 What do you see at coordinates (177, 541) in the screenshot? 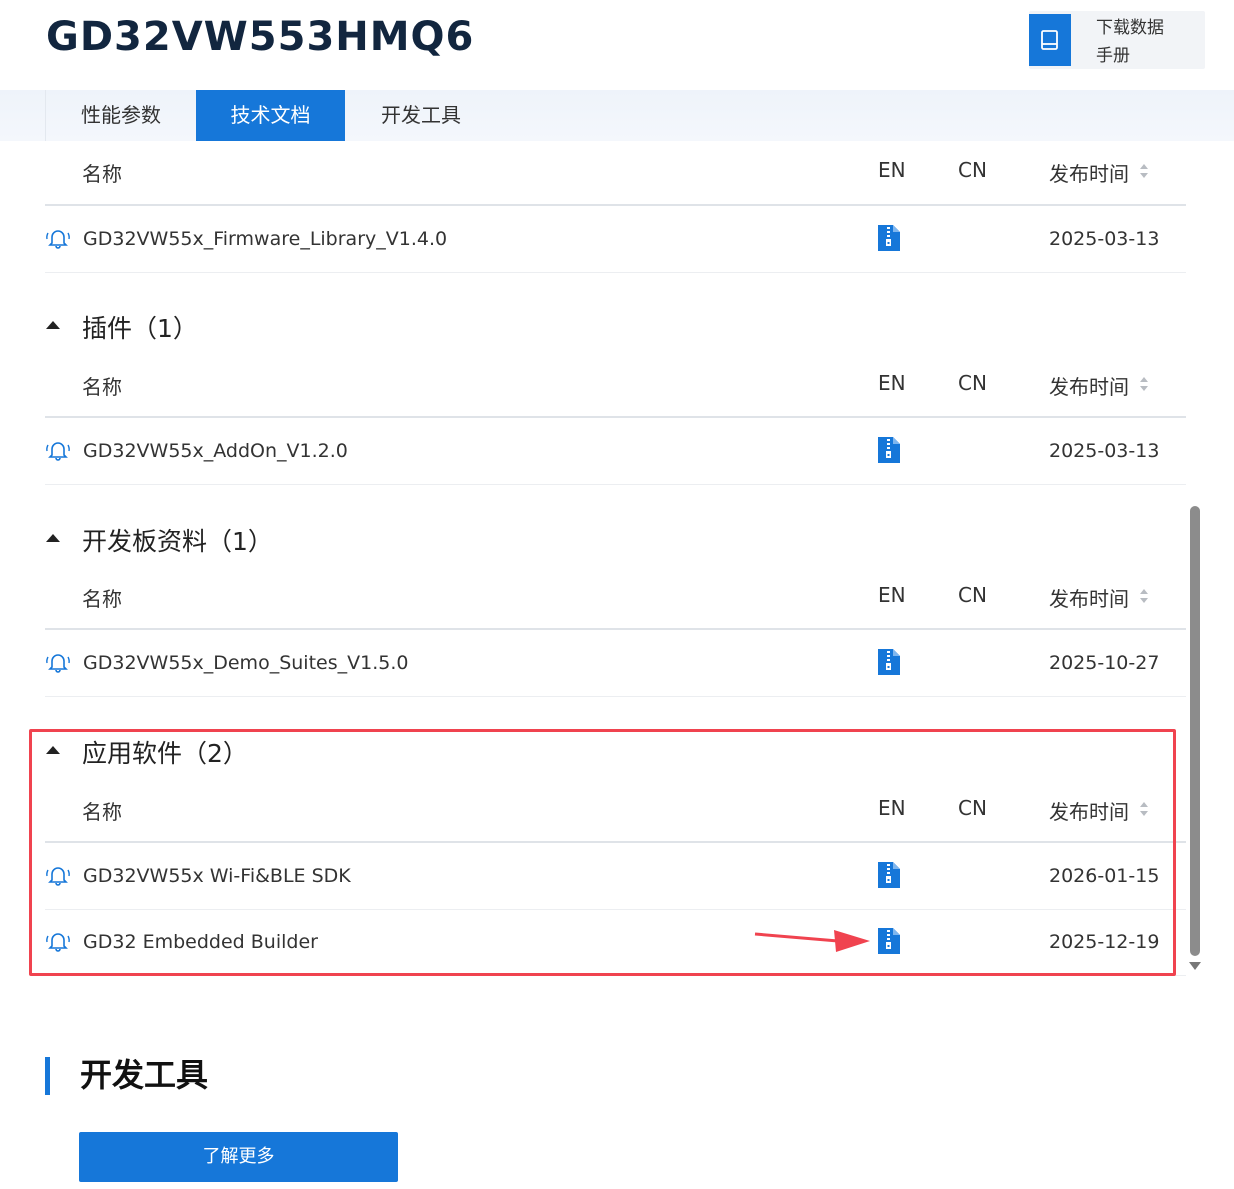
I see `section-title-dev-board: 开发板资料（1）` at bounding box center [177, 541].